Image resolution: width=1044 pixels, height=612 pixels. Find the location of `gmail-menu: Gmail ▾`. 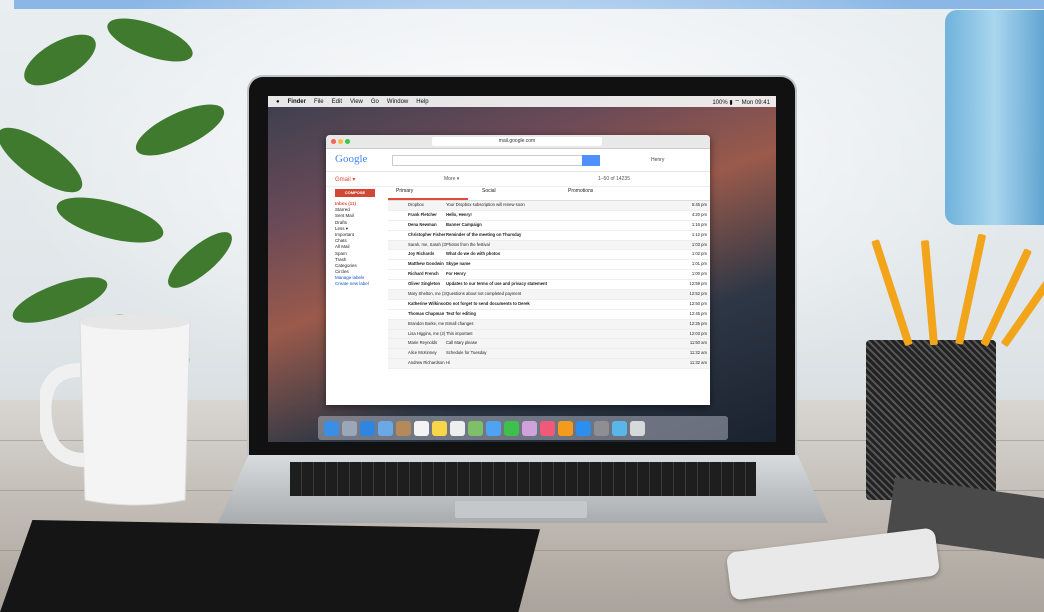

gmail-menu: Gmail ▾ is located at coordinates (345, 179).